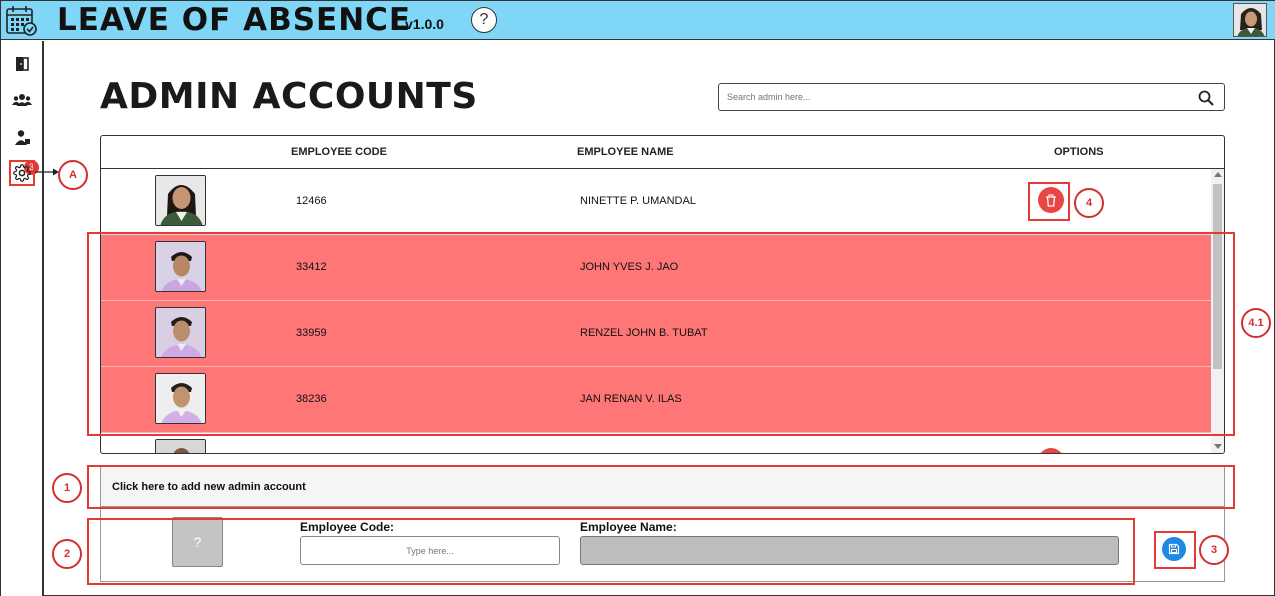 Image resolution: width=1275 pixels, height=596 pixels. I want to click on search-input, so click(957, 97).